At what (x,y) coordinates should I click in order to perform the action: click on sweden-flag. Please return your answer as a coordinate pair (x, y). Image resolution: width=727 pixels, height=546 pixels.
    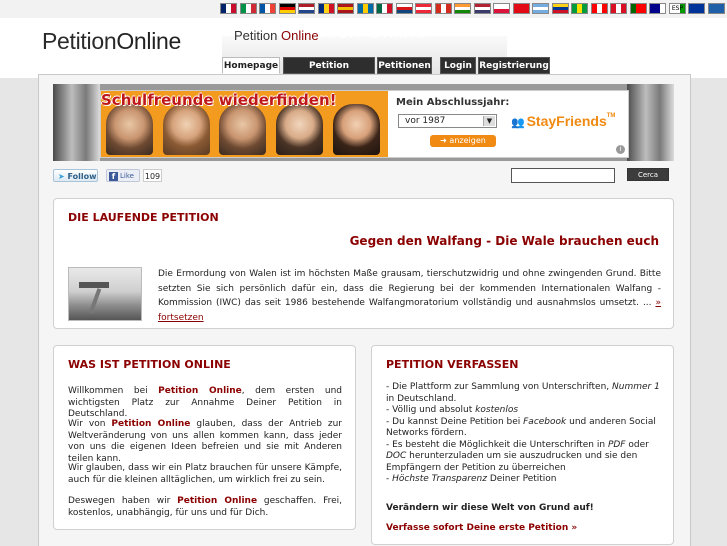
    Looking at the image, I should click on (365, 8).